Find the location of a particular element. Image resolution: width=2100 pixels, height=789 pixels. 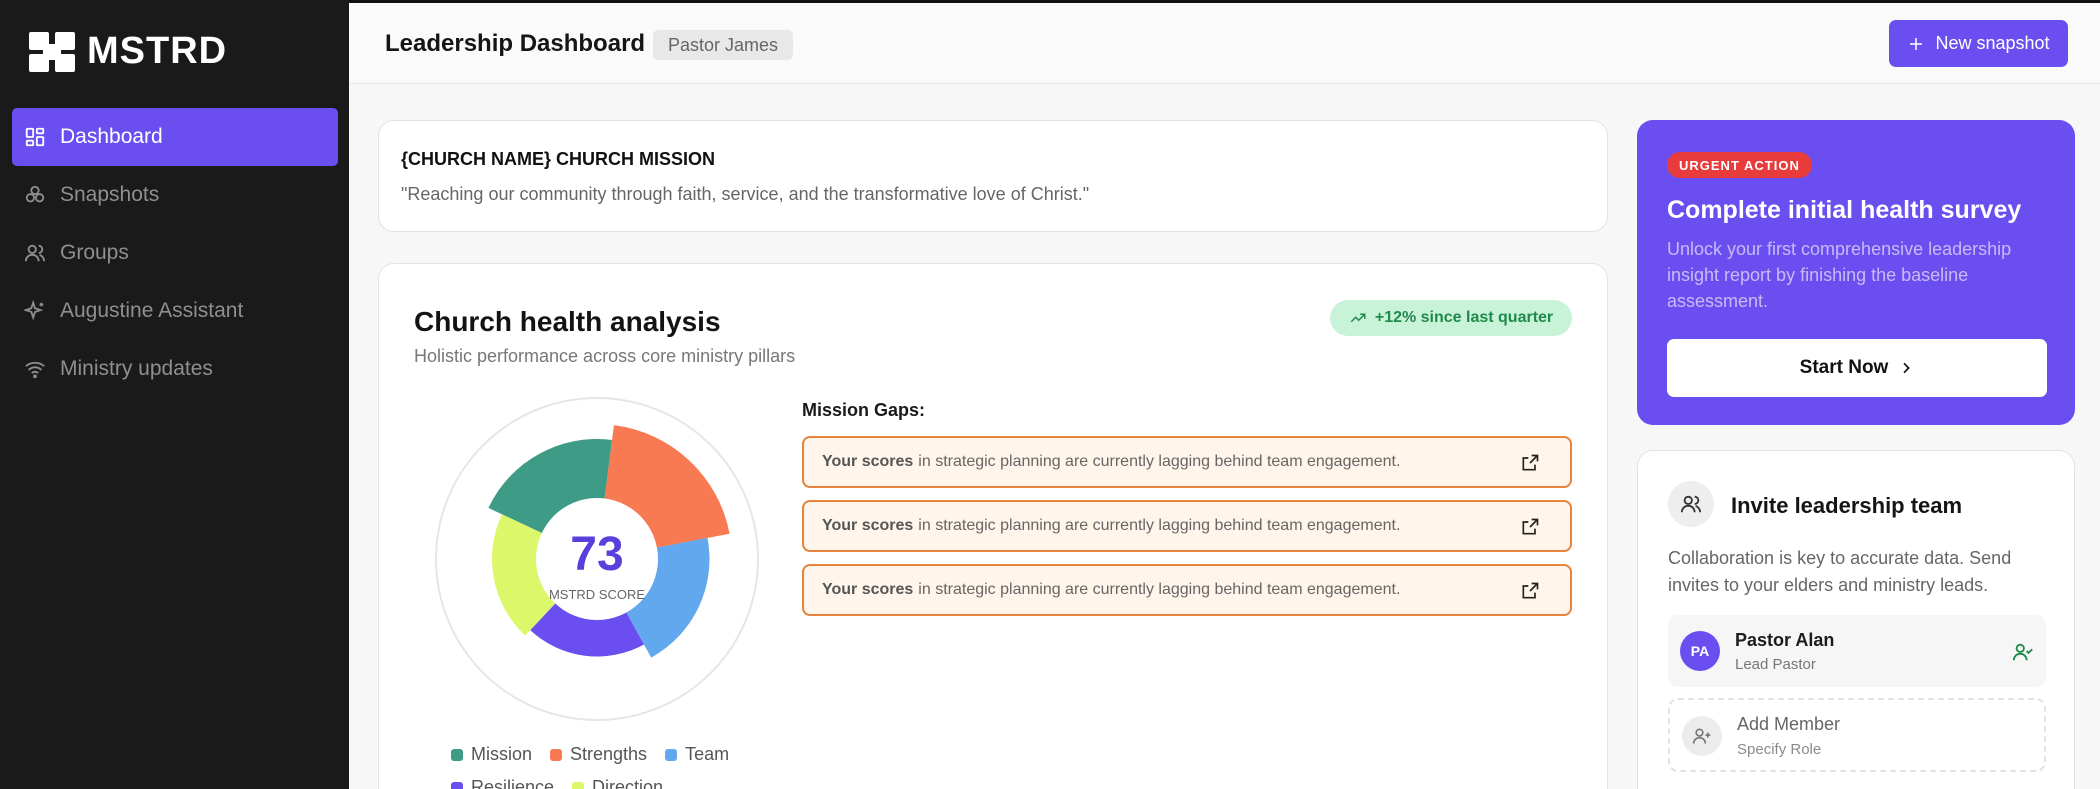

wifi-icon is located at coordinates (35, 370).